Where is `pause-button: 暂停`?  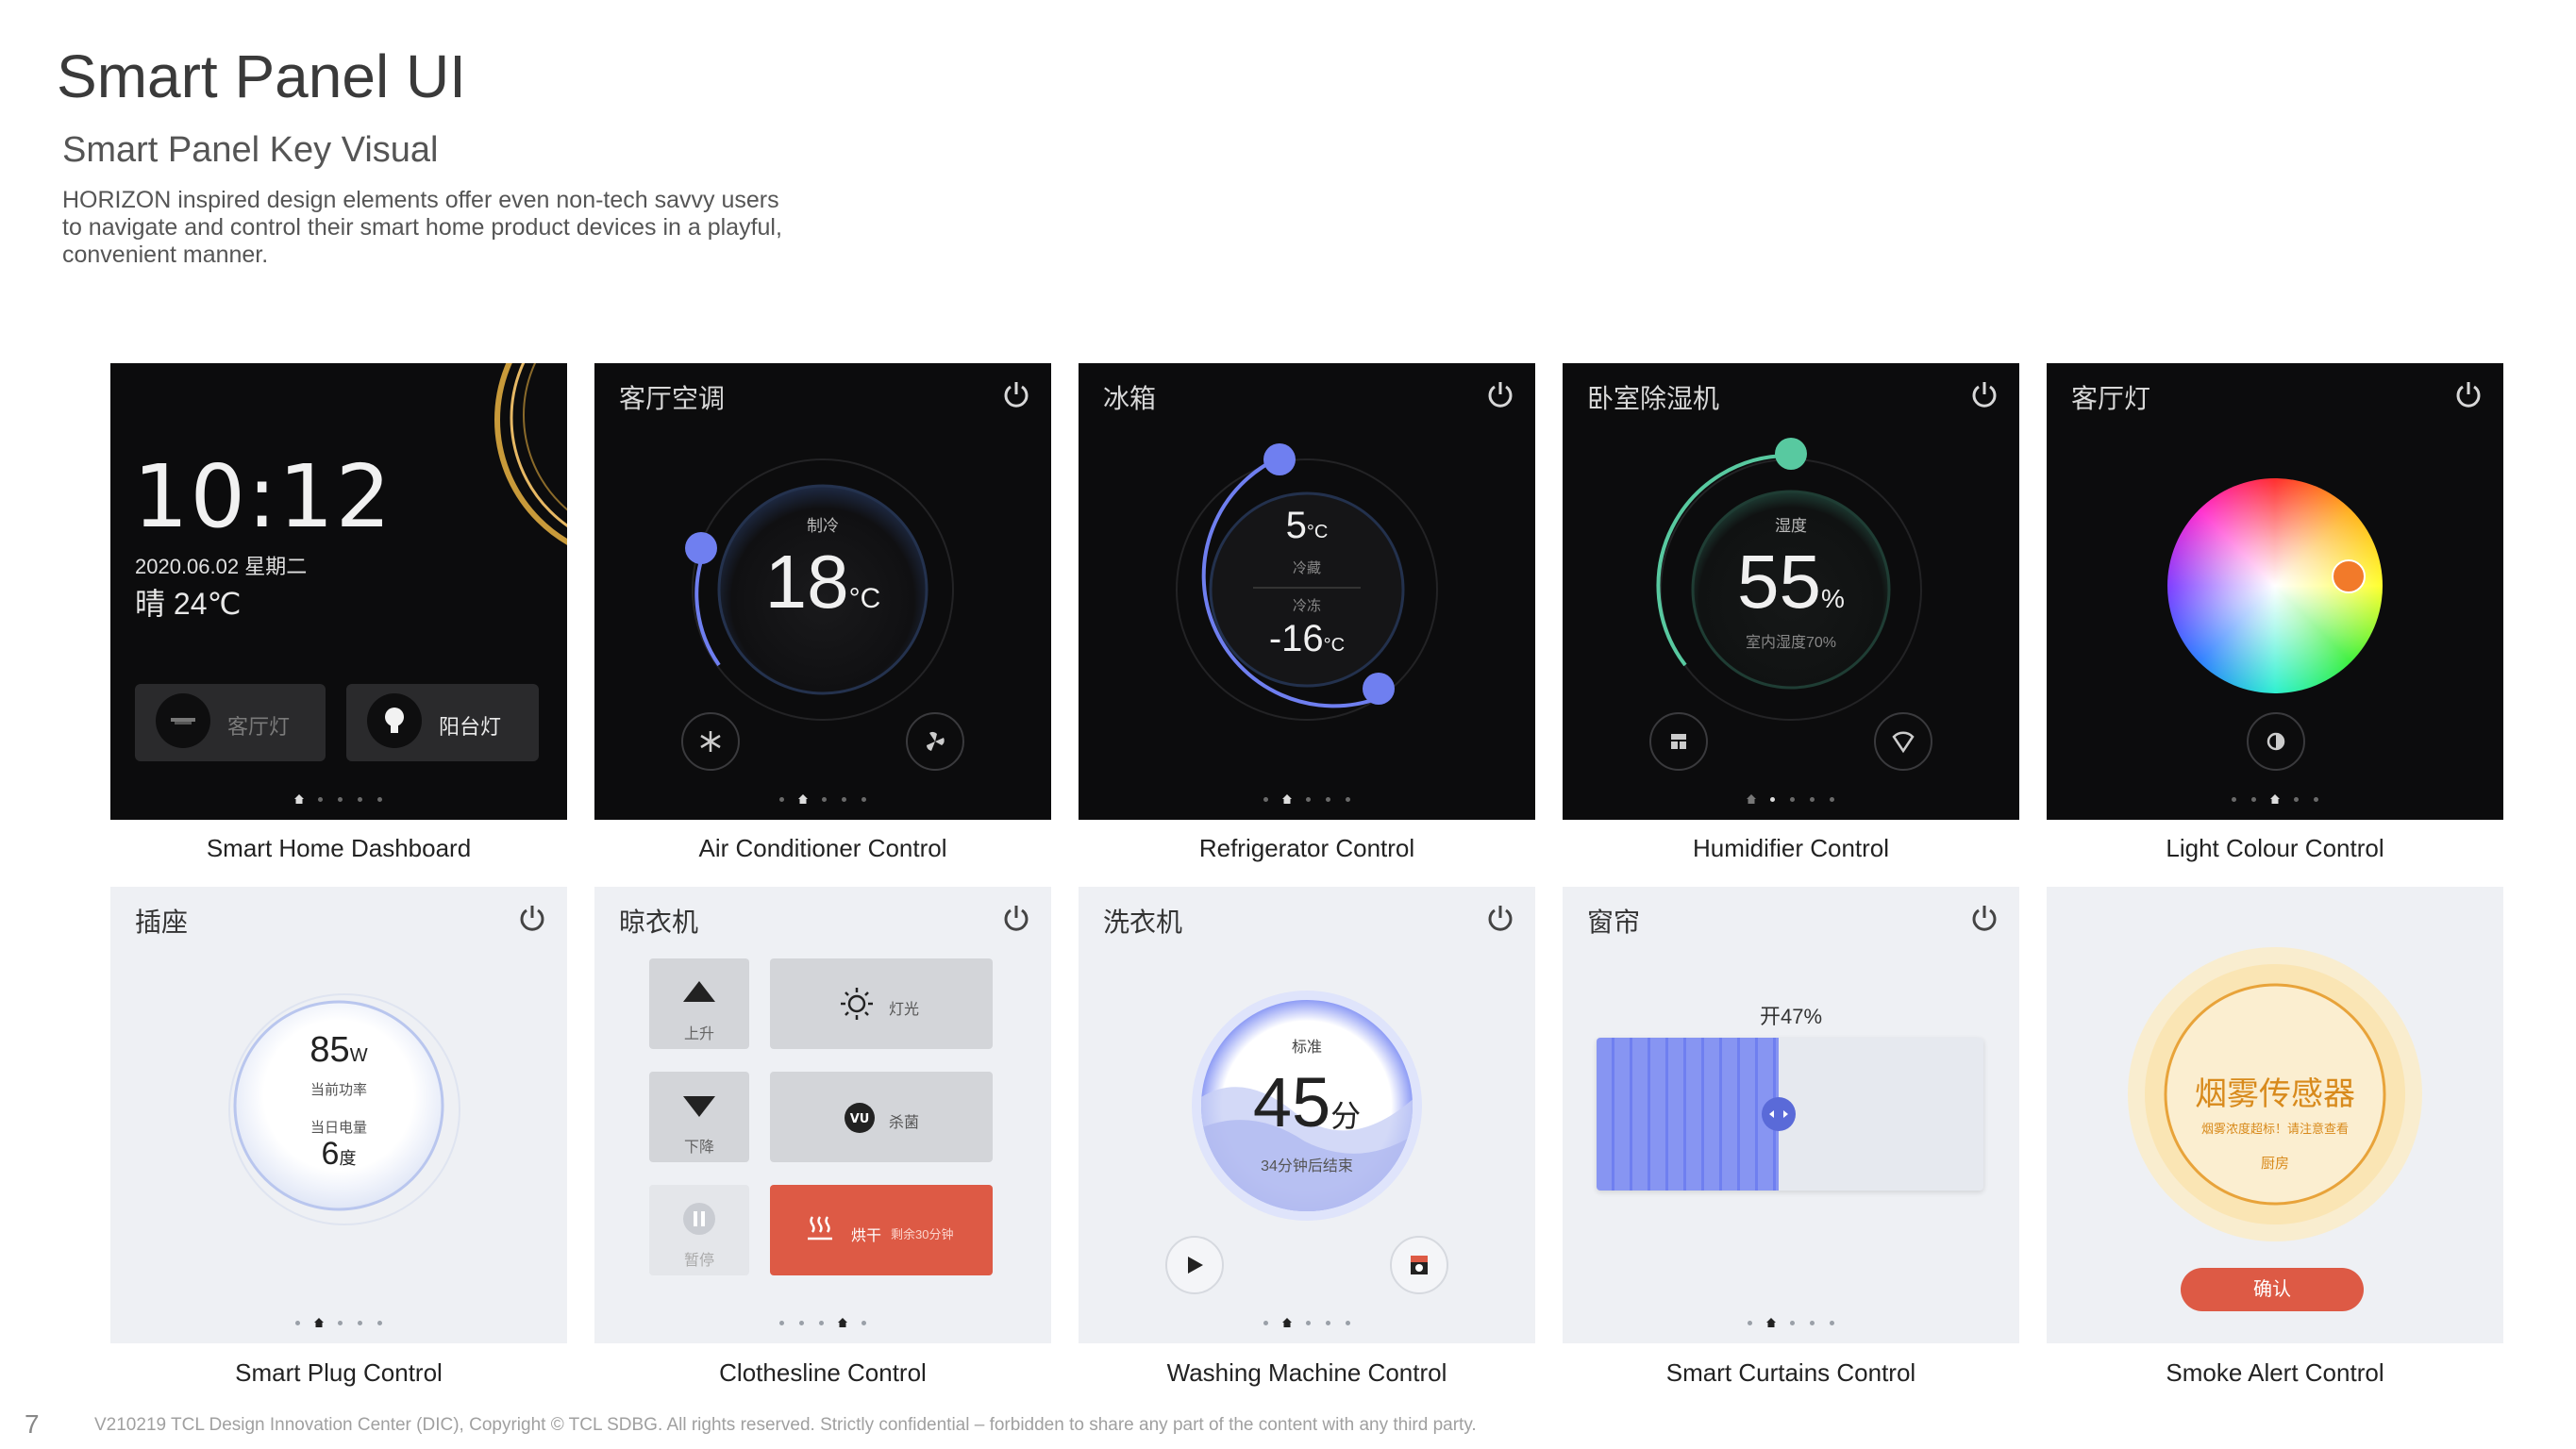 pause-button: 暂停 is located at coordinates (699, 1230).